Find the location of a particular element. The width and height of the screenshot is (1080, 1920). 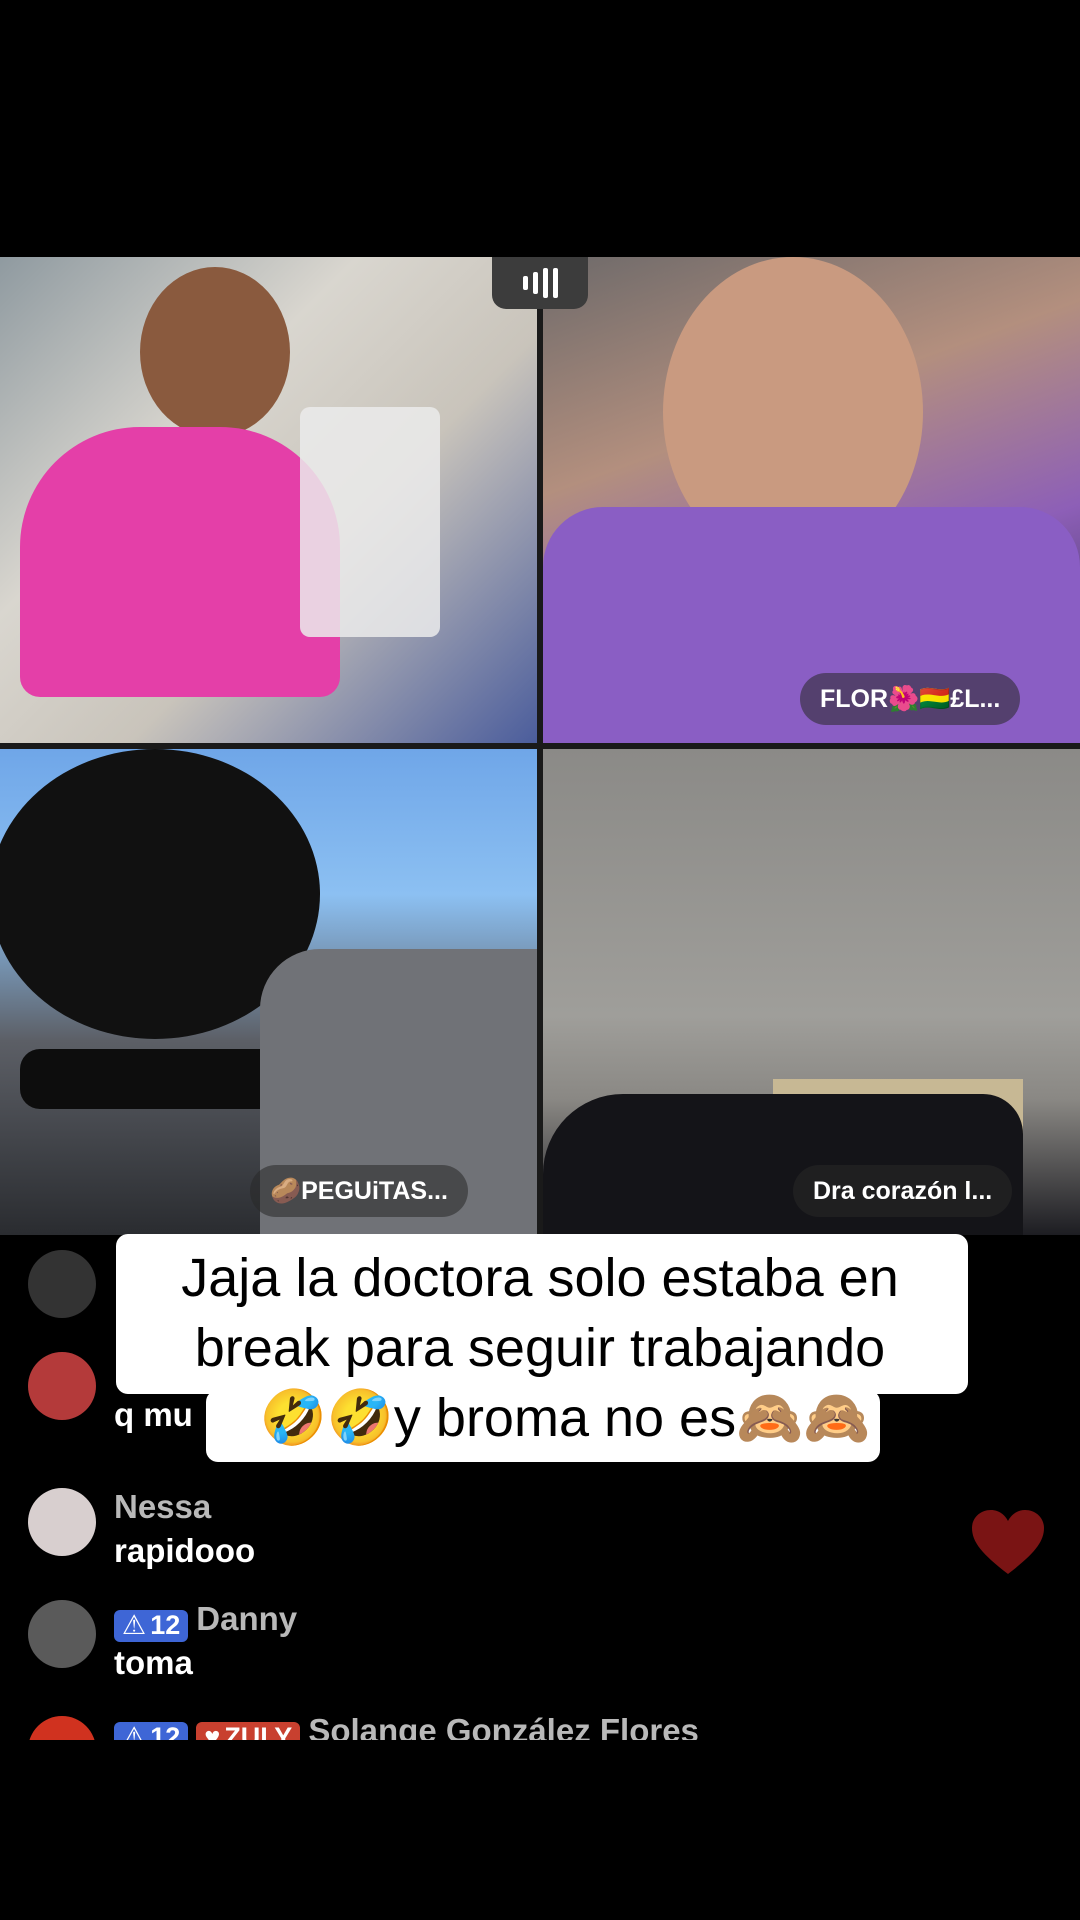

guest-face is located at coordinates (215, 352).